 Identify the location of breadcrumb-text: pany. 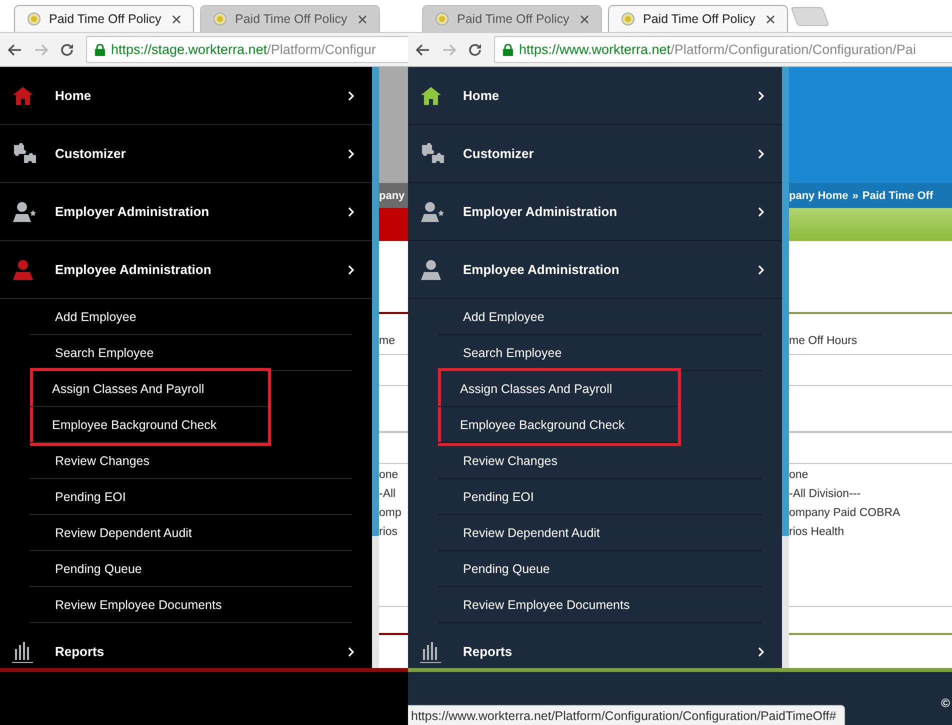
(392, 196).